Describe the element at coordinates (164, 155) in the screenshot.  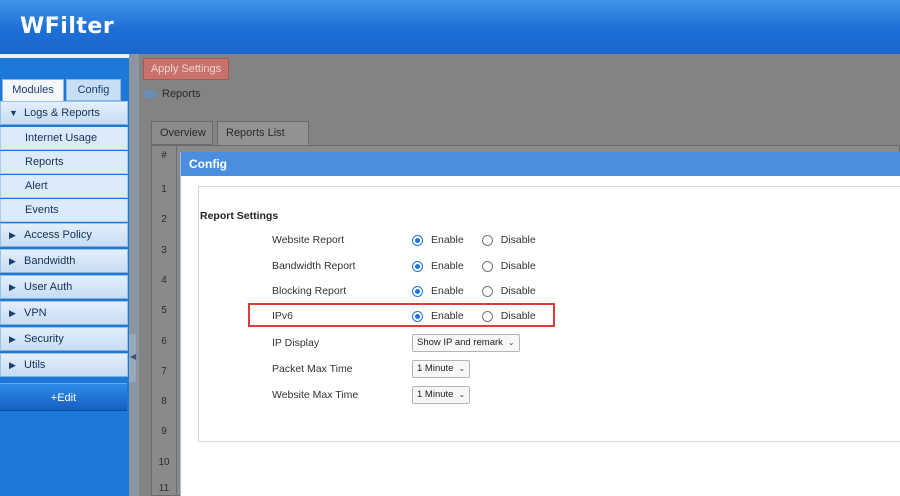
I see `table-header-number: #` at that location.